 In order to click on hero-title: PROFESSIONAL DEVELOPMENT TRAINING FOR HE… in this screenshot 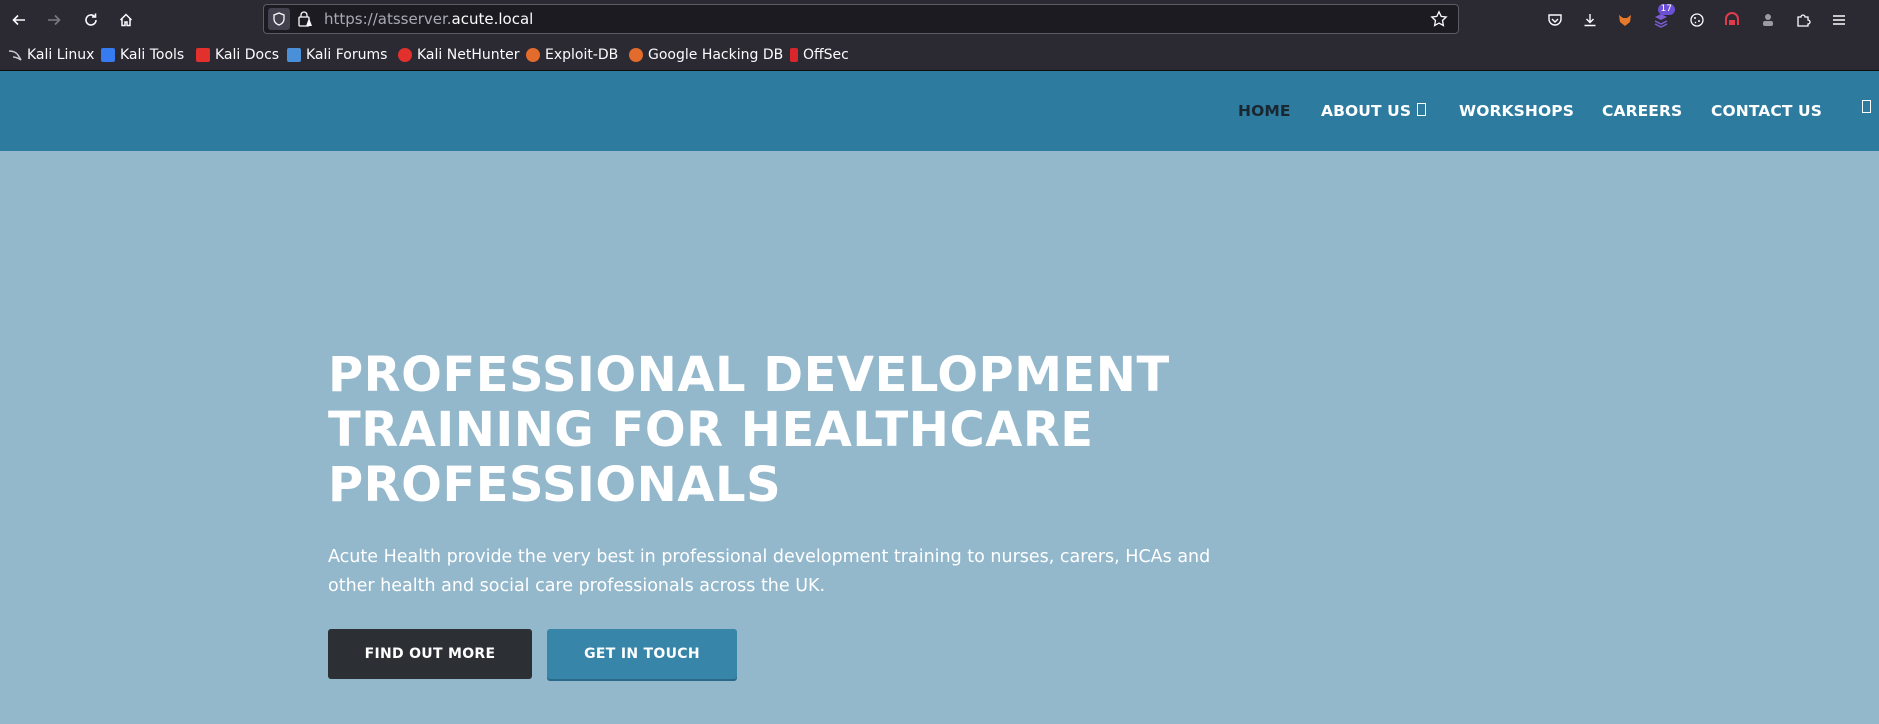, I will do `click(778, 430)`.